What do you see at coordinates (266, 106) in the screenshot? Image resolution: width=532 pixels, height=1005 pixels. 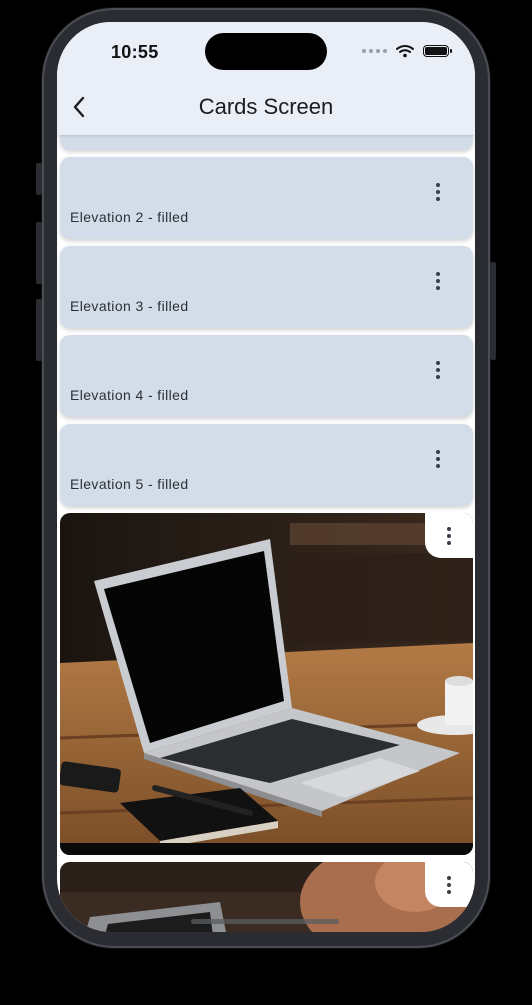 I see `page-title: Cards Screen` at bounding box center [266, 106].